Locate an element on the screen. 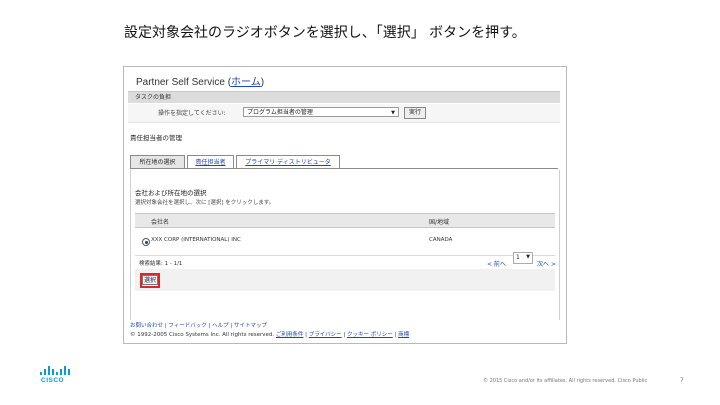 This screenshot has width=720, height=405. task-row: 操作を指定してください: プログラム担当者の管理 ▼ 実行 is located at coordinates (344, 113).